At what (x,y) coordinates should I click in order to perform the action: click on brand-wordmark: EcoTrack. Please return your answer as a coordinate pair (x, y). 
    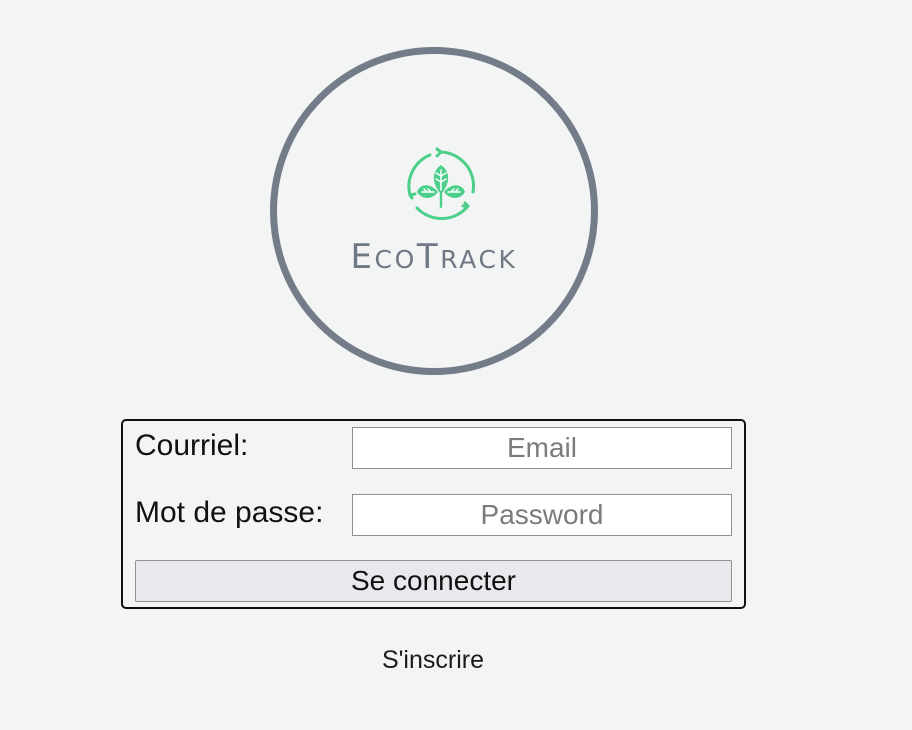
    Looking at the image, I should click on (434, 257).